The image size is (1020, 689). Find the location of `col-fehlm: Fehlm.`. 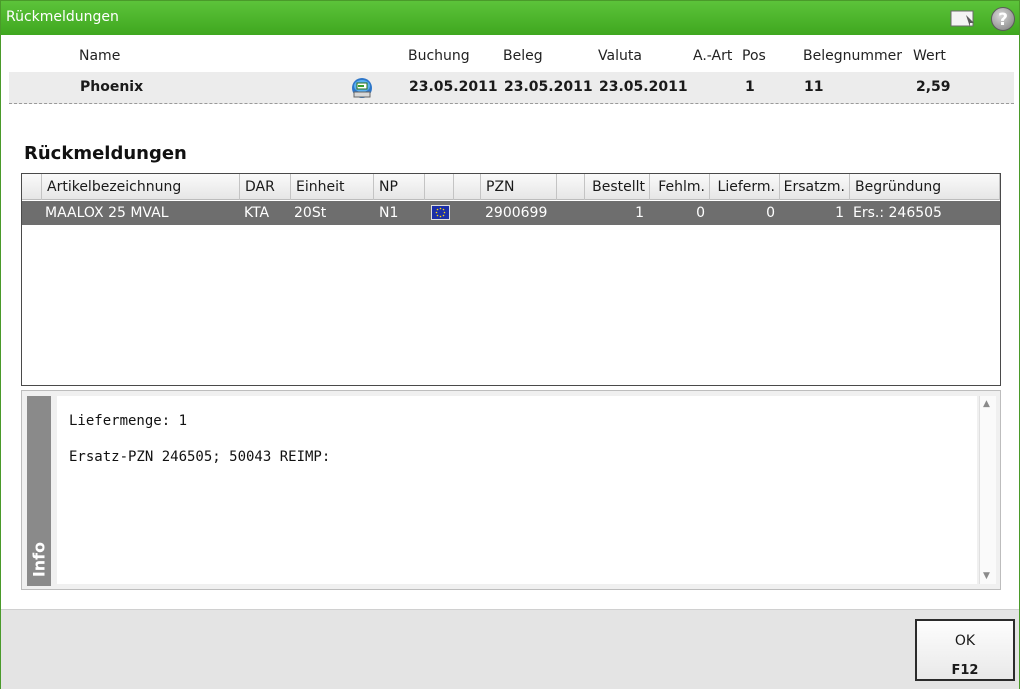

col-fehlm: Fehlm. is located at coordinates (680, 187).